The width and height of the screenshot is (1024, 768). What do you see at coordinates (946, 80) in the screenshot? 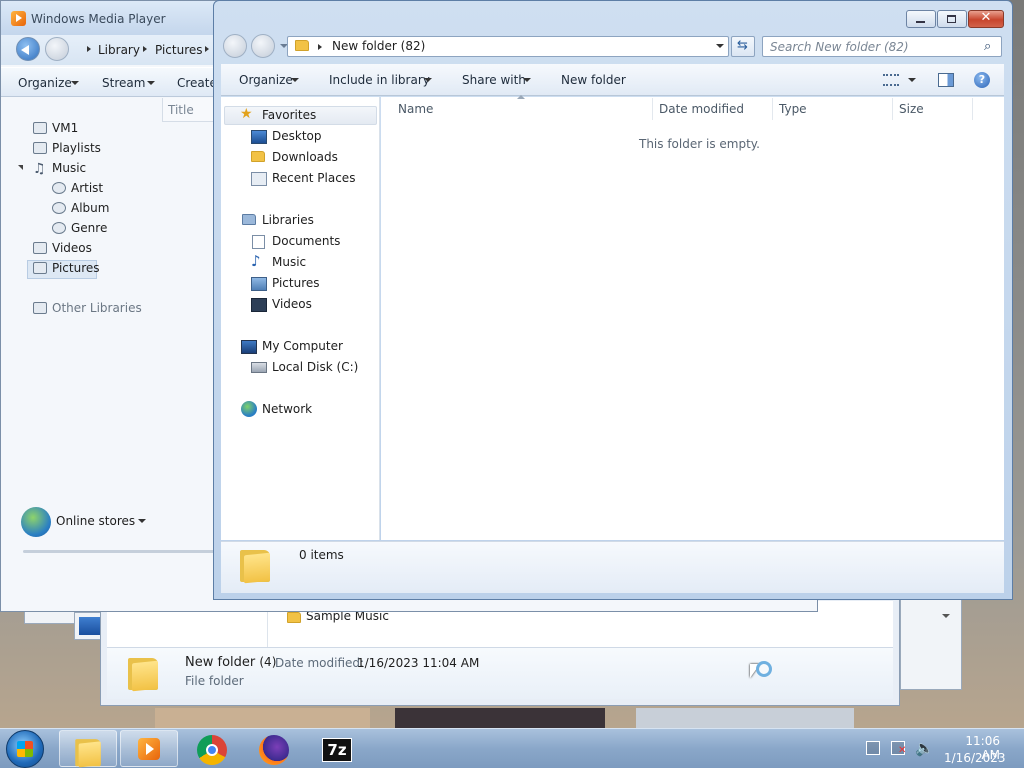
I see `preview-pane-icon` at bounding box center [946, 80].